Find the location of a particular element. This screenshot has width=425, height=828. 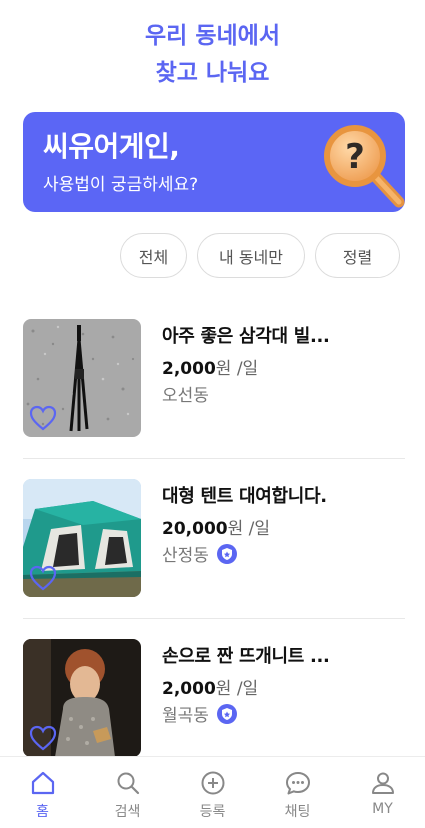

page-title: 우리 동네에서 찾고 나눠요 is located at coordinates (212, 55).